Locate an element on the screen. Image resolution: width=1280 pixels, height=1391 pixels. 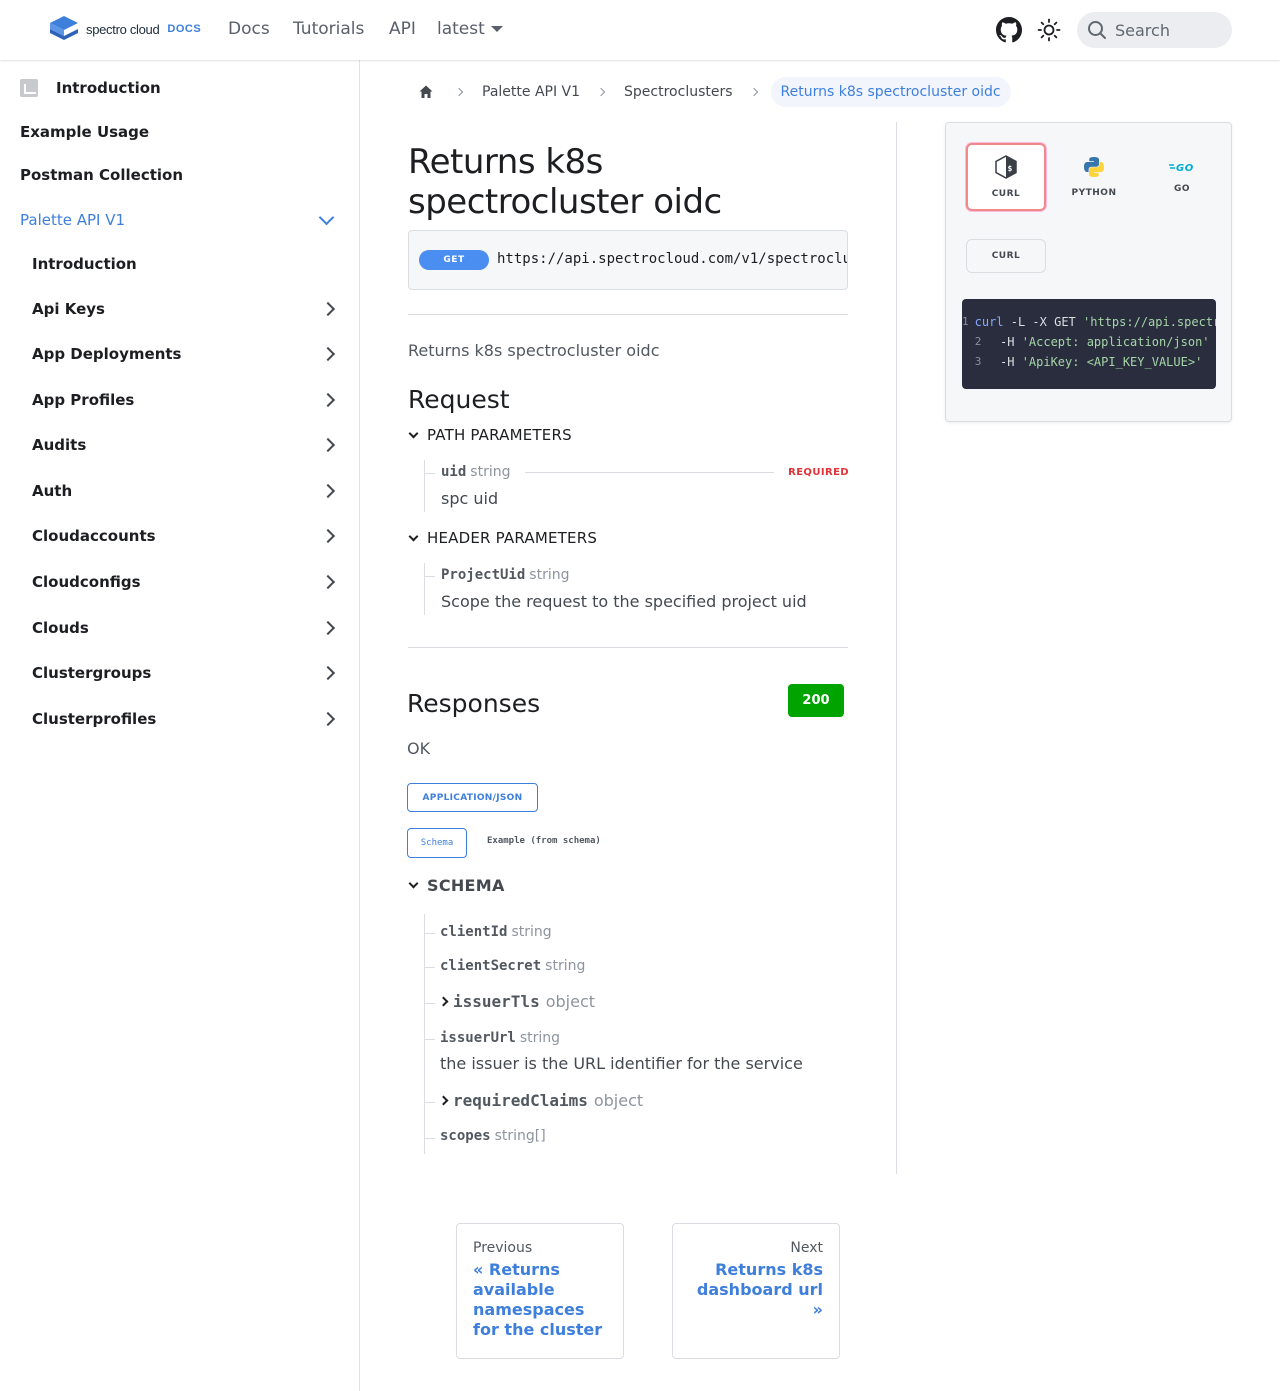
field-name: issuerUrl is located at coordinates (478, 1038).